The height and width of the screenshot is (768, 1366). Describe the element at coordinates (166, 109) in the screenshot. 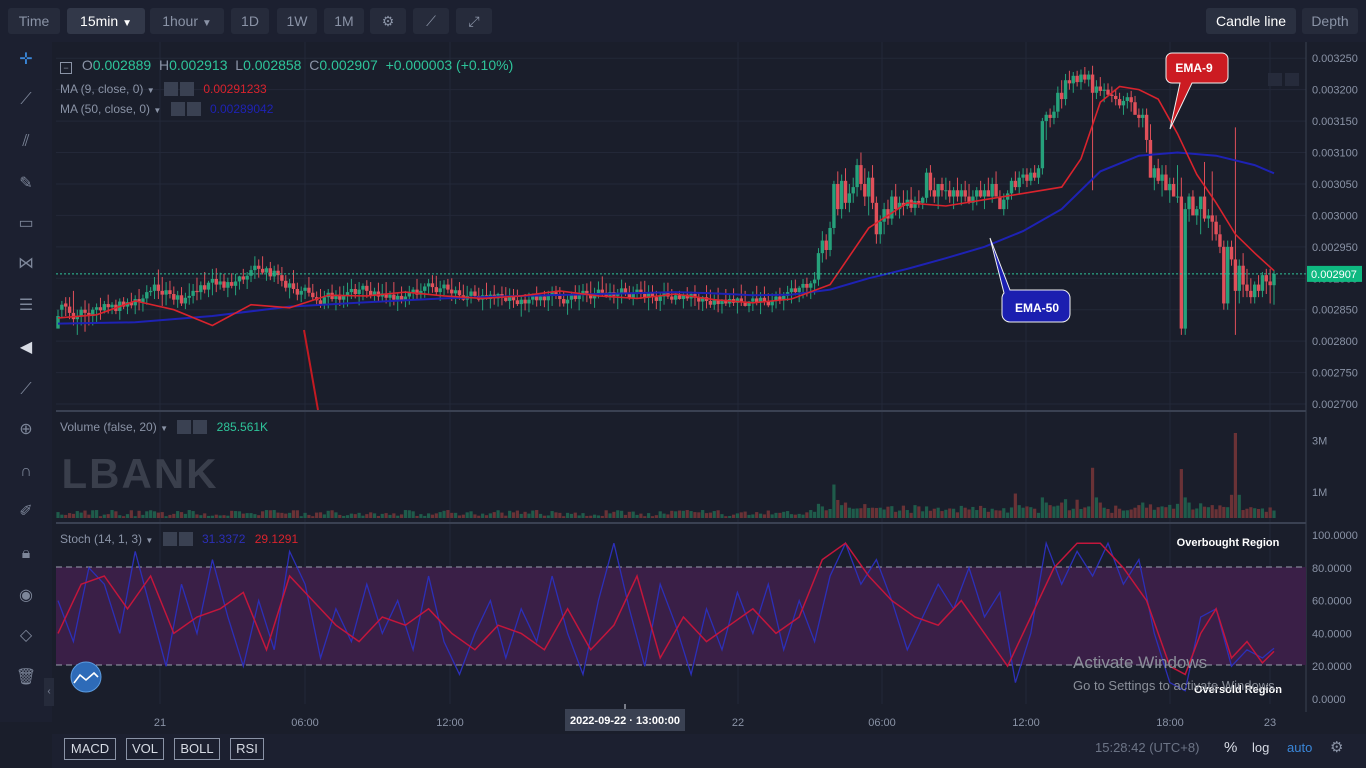

I see `ma50-legend: MA (50, close, 0) ▼ 0.00289042` at that location.